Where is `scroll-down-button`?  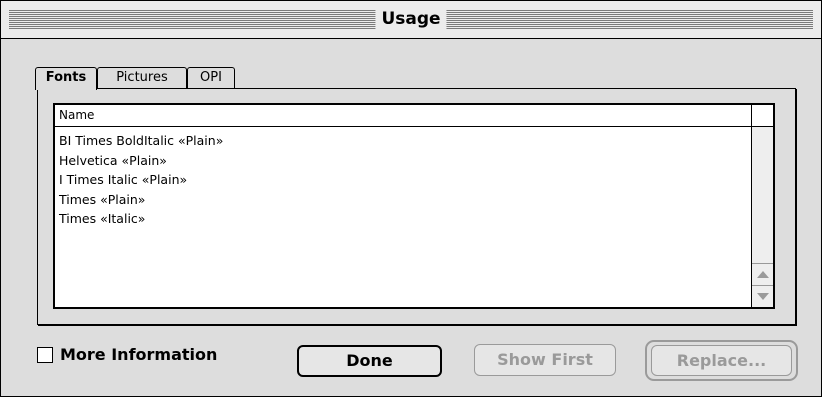 scroll-down-button is located at coordinates (762, 296).